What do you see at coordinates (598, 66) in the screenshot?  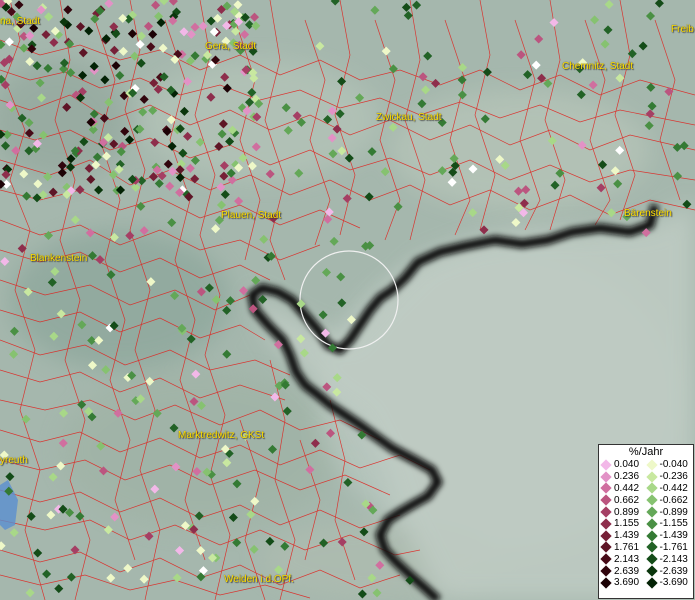 I see `place-label: Chemnitz, Stadt` at bounding box center [598, 66].